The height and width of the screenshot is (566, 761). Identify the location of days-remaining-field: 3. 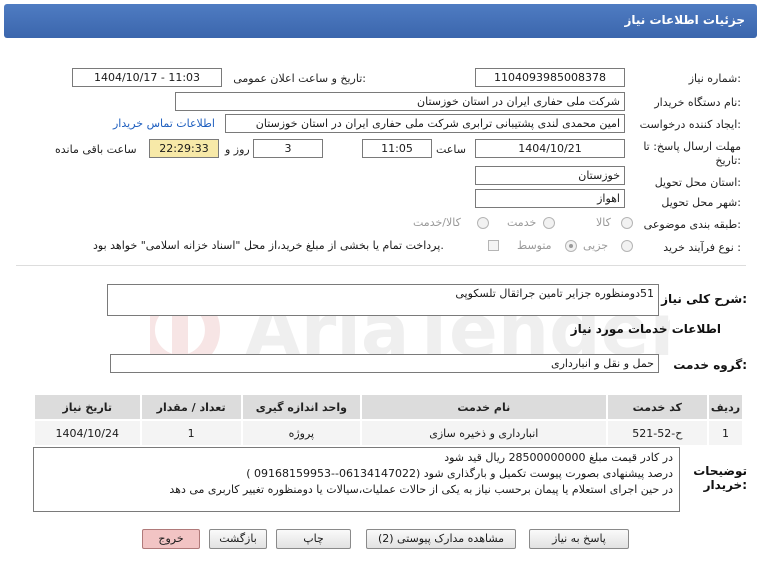
(288, 148).